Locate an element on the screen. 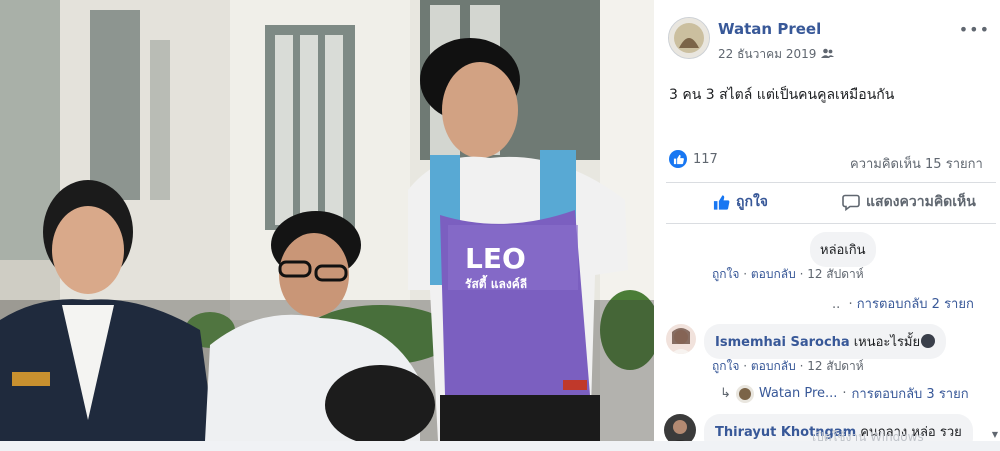 This screenshot has width=1000, height=451. comment-count: ความคิดเห็น 15 รายกา is located at coordinates (916, 163).